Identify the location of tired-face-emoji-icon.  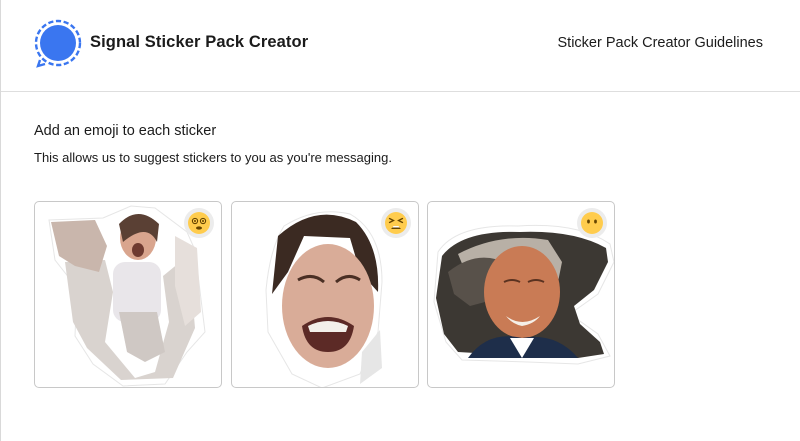
(396, 223).